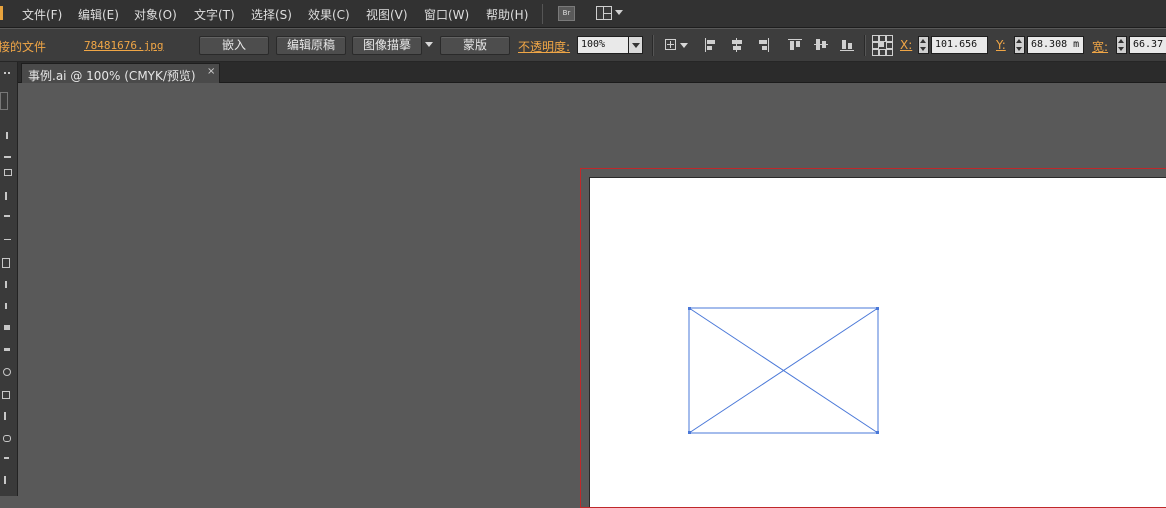 This screenshot has width=1166, height=508. What do you see at coordinates (155, 14) in the screenshot?
I see `menu-object: 对象(O)` at bounding box center [155, 14].